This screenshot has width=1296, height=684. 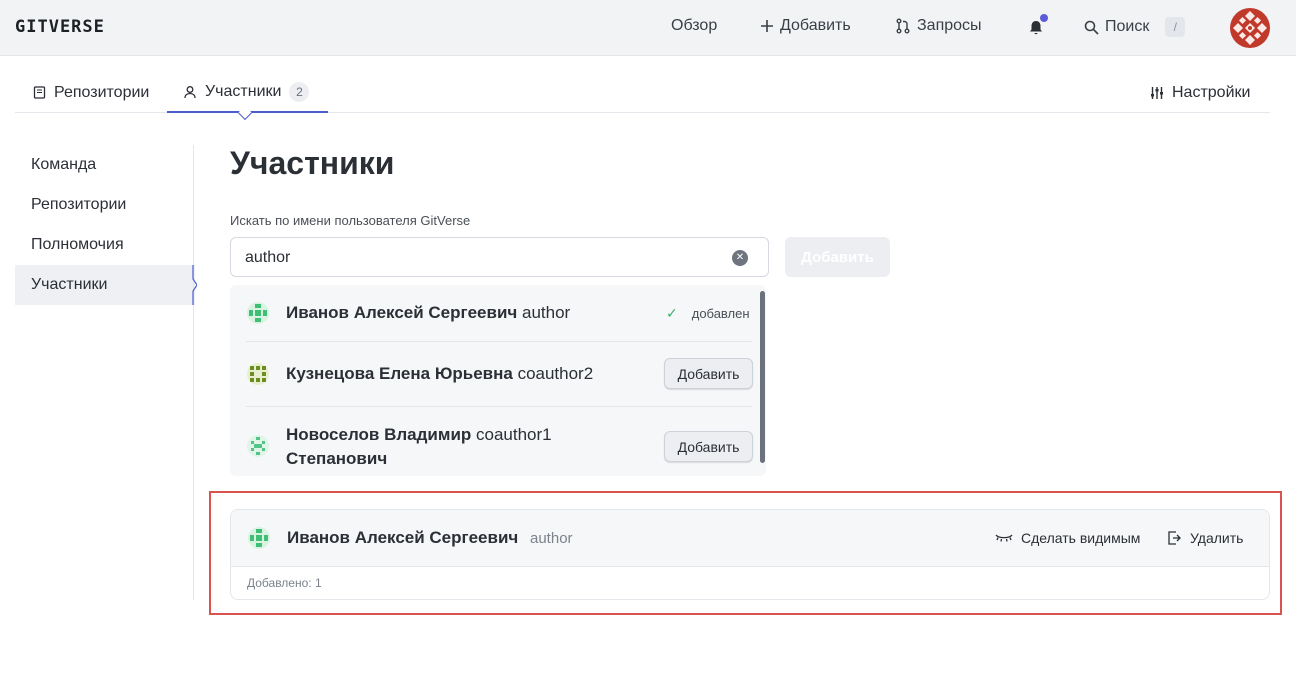 I want to click on sidebar-divider, so click(x=193, y=372).